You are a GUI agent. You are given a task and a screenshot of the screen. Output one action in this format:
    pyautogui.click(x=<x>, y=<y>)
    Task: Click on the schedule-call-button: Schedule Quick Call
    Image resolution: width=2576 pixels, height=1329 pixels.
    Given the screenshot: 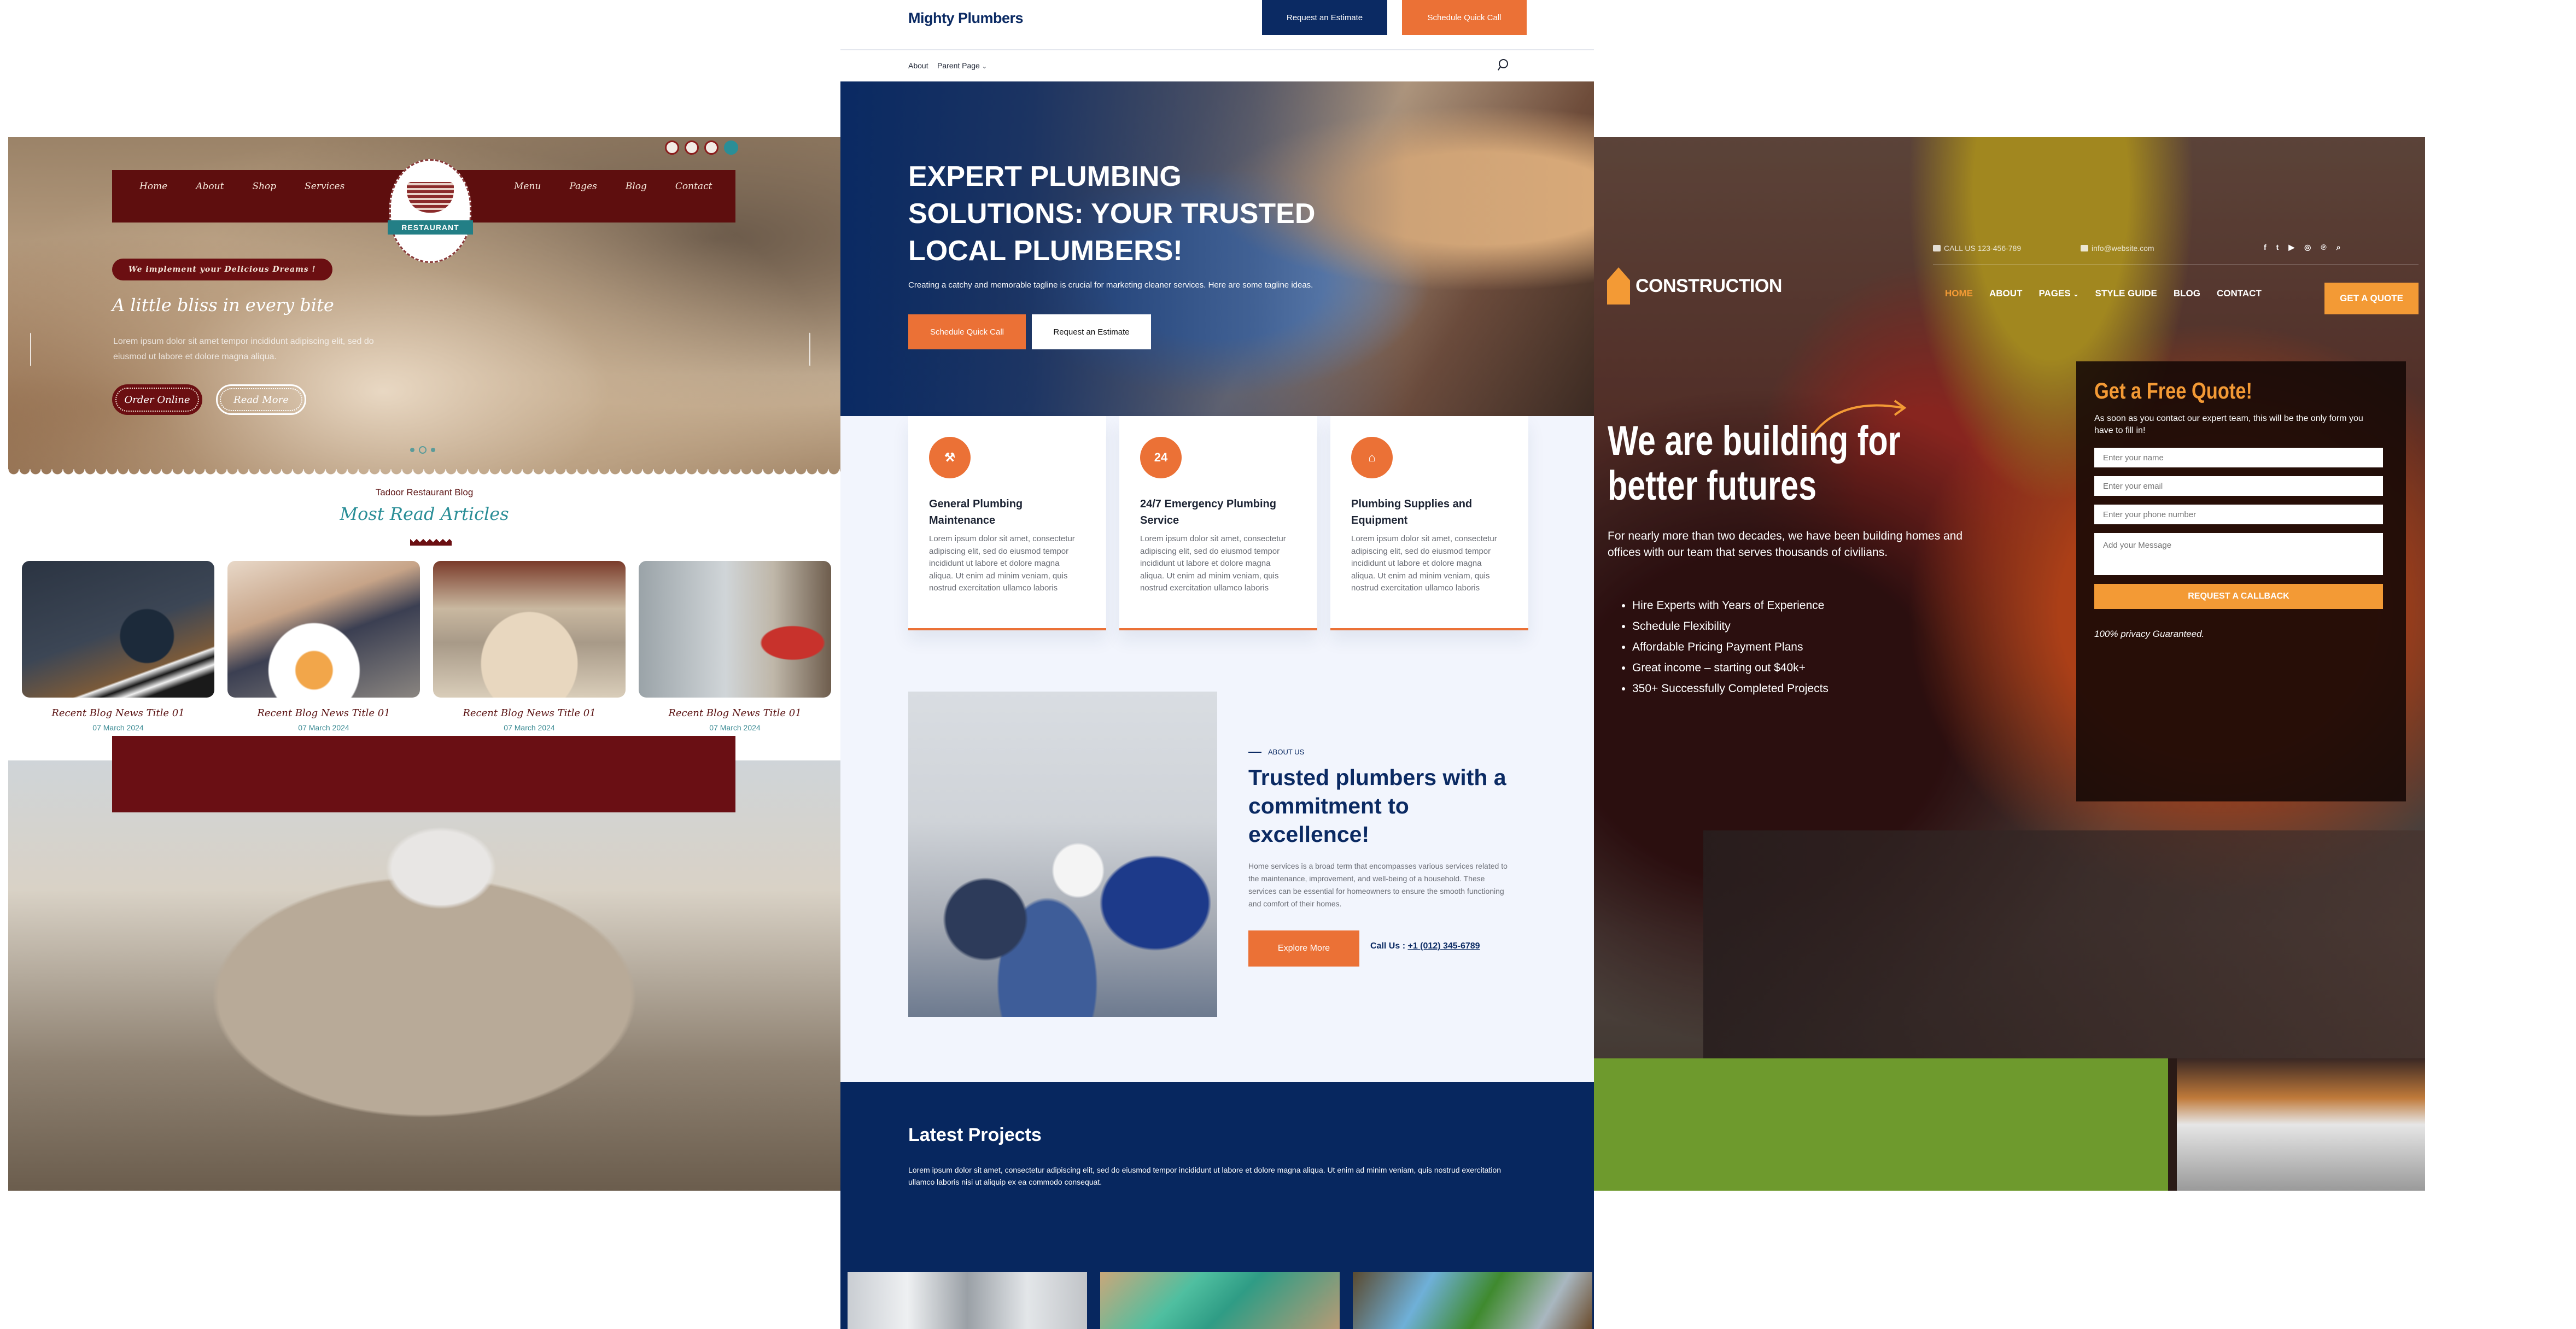 What is the action you would take?
    pyautogui.click(x=1464, y=17)
    